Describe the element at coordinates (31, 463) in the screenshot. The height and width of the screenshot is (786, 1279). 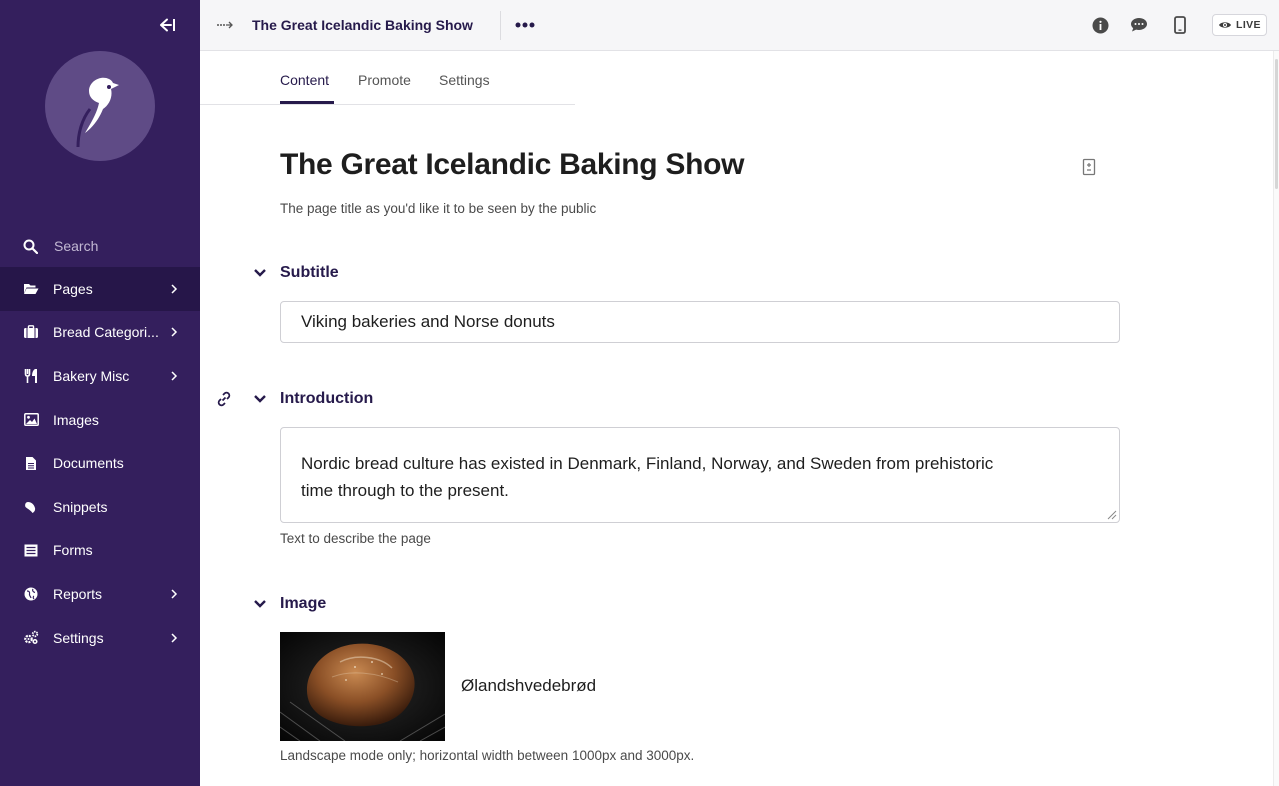
I see `doc-icon` at that location.